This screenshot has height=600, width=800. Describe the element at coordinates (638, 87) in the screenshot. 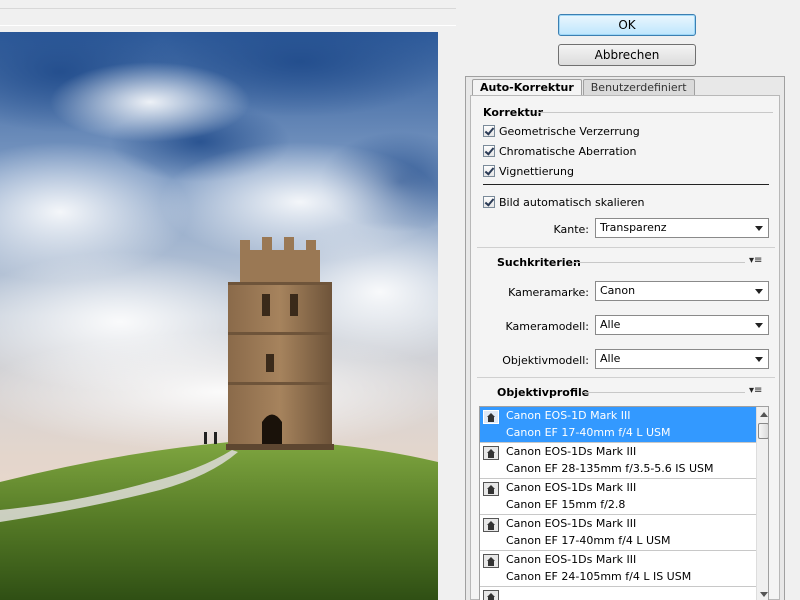

I see `tab-benutzerdefiniert: Benutzerdefiniert` at that location.